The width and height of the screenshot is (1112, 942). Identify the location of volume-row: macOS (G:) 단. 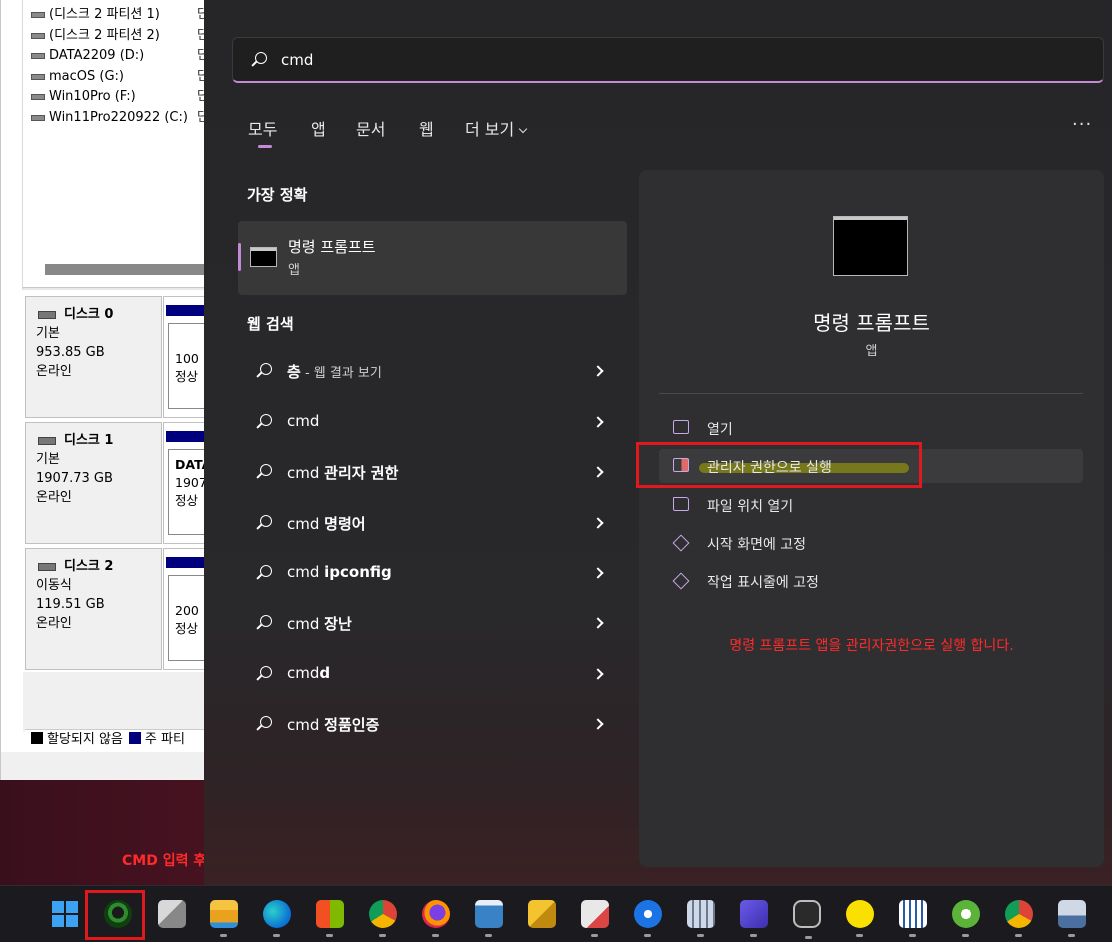
(120, 77).